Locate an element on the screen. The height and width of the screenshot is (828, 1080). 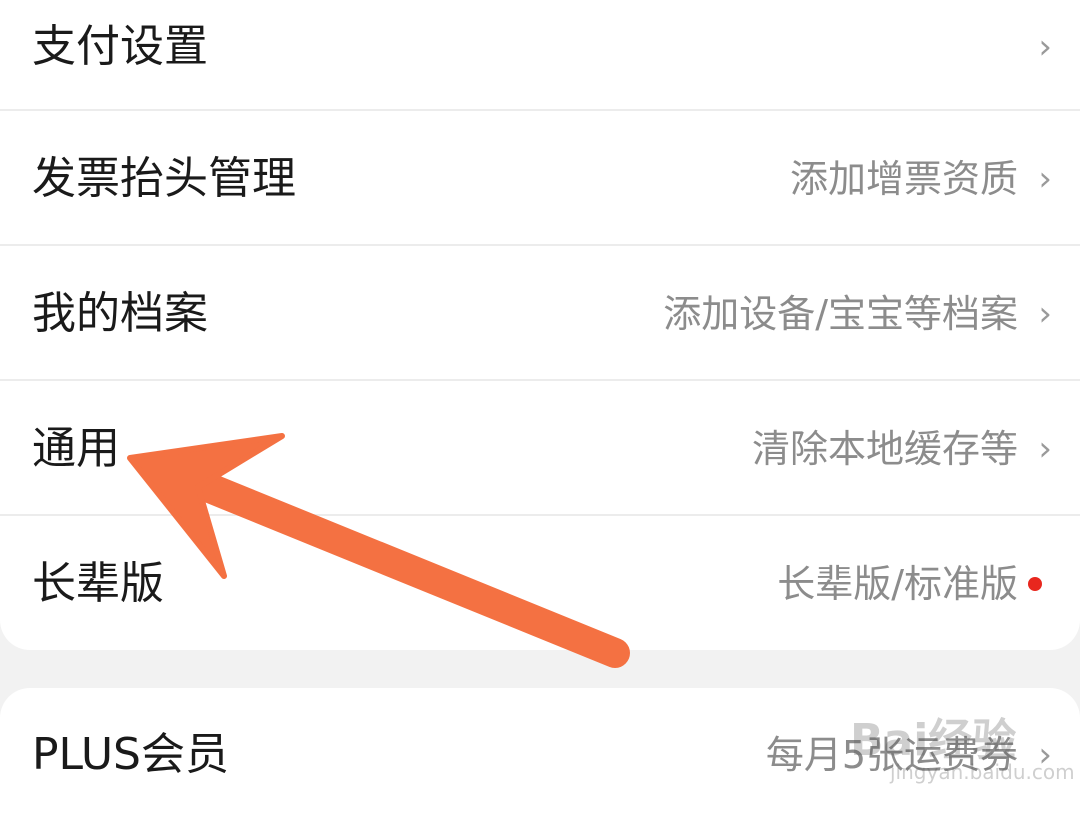
settings-item-label: 发票抬头管理 is located at coordinates (164, 178).